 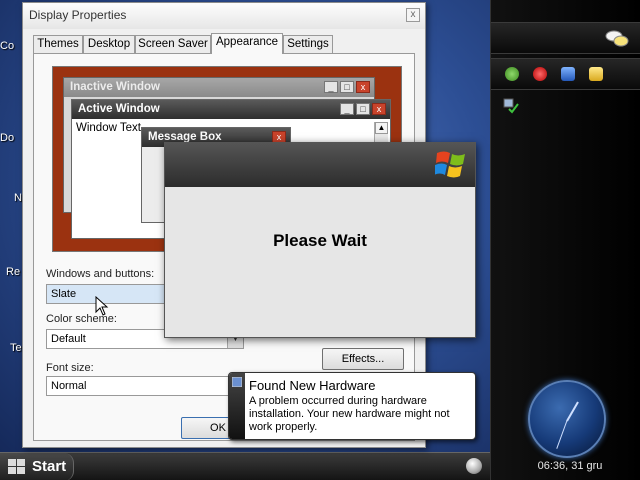 What do you see at coordinates (18, 198) in the screenshot?
I see `desktop-icon-label: N` at bounding box center [18, 198].